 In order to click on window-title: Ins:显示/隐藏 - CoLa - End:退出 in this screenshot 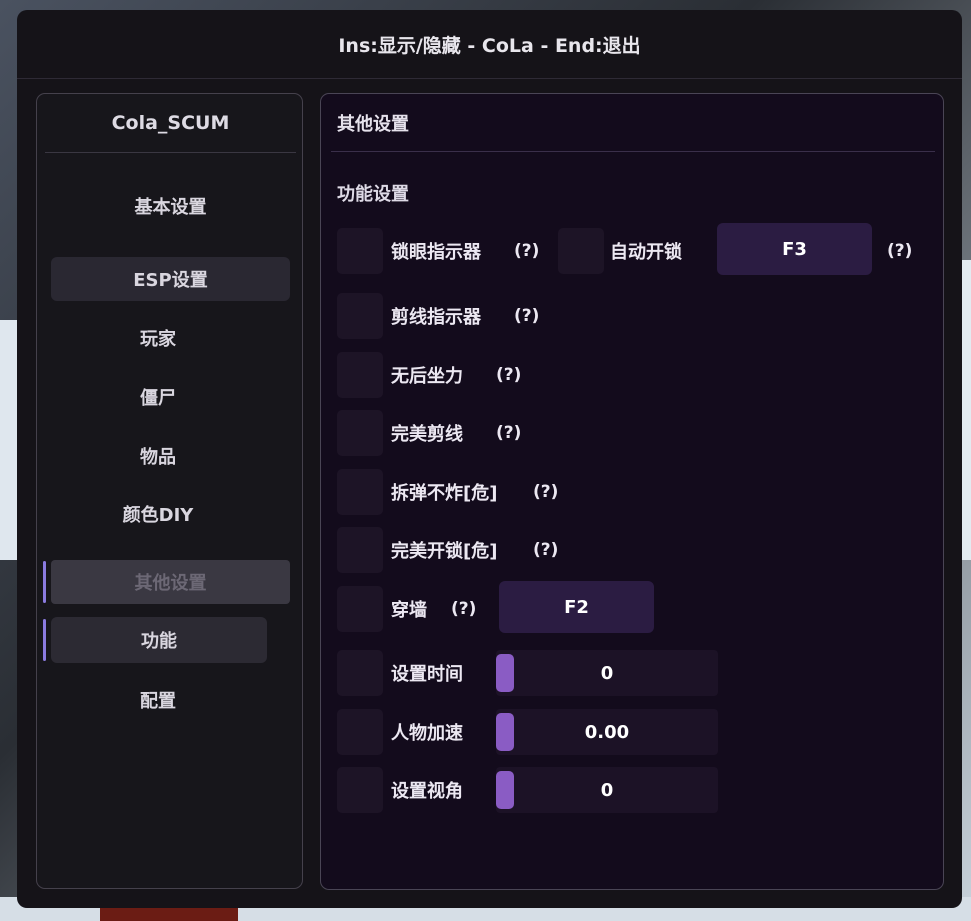, I will do `click(489, 44)`.